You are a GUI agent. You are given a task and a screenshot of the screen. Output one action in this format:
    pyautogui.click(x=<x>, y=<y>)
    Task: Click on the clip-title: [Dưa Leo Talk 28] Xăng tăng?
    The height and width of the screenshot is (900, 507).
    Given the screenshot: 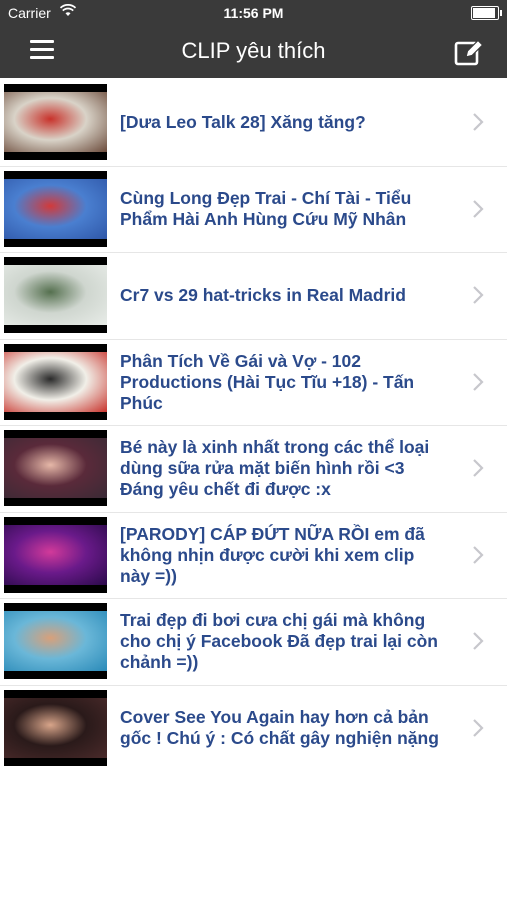 What is the action you would take?
    pyautogui.click(x=243, y=122)
    